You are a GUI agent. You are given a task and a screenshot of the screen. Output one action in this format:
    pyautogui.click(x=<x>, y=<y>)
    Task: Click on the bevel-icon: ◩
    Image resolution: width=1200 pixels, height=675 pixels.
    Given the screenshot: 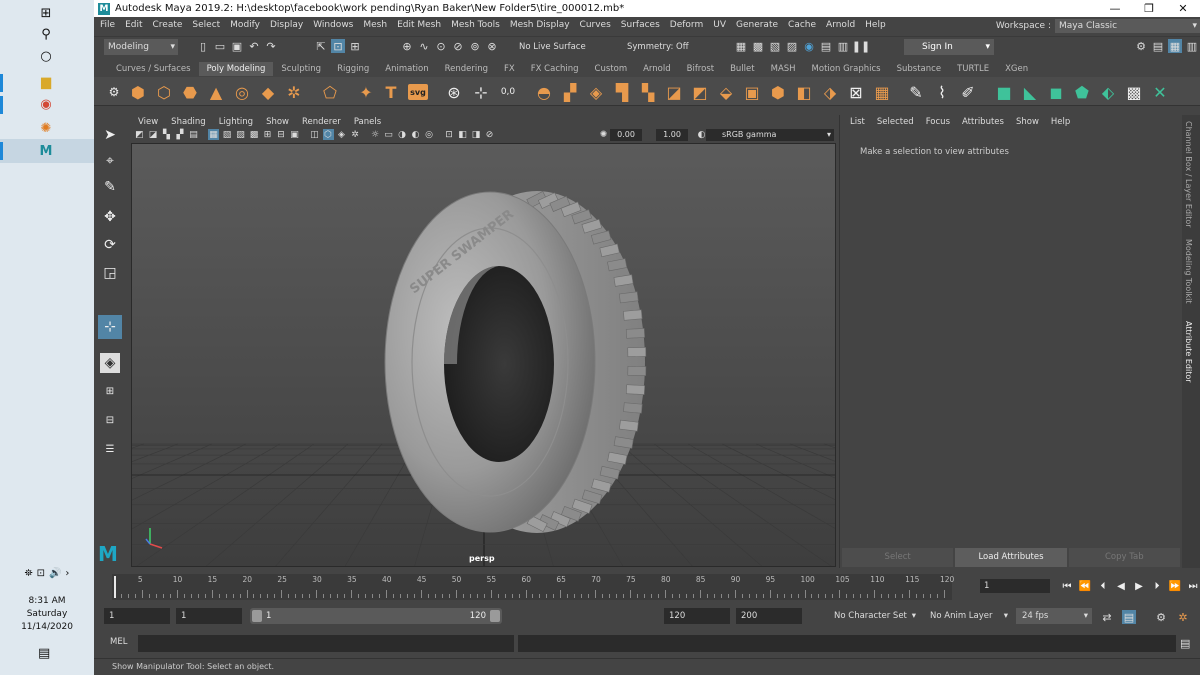 What is the action you would take?
    pyautogui.click(x=700, y=92)
    